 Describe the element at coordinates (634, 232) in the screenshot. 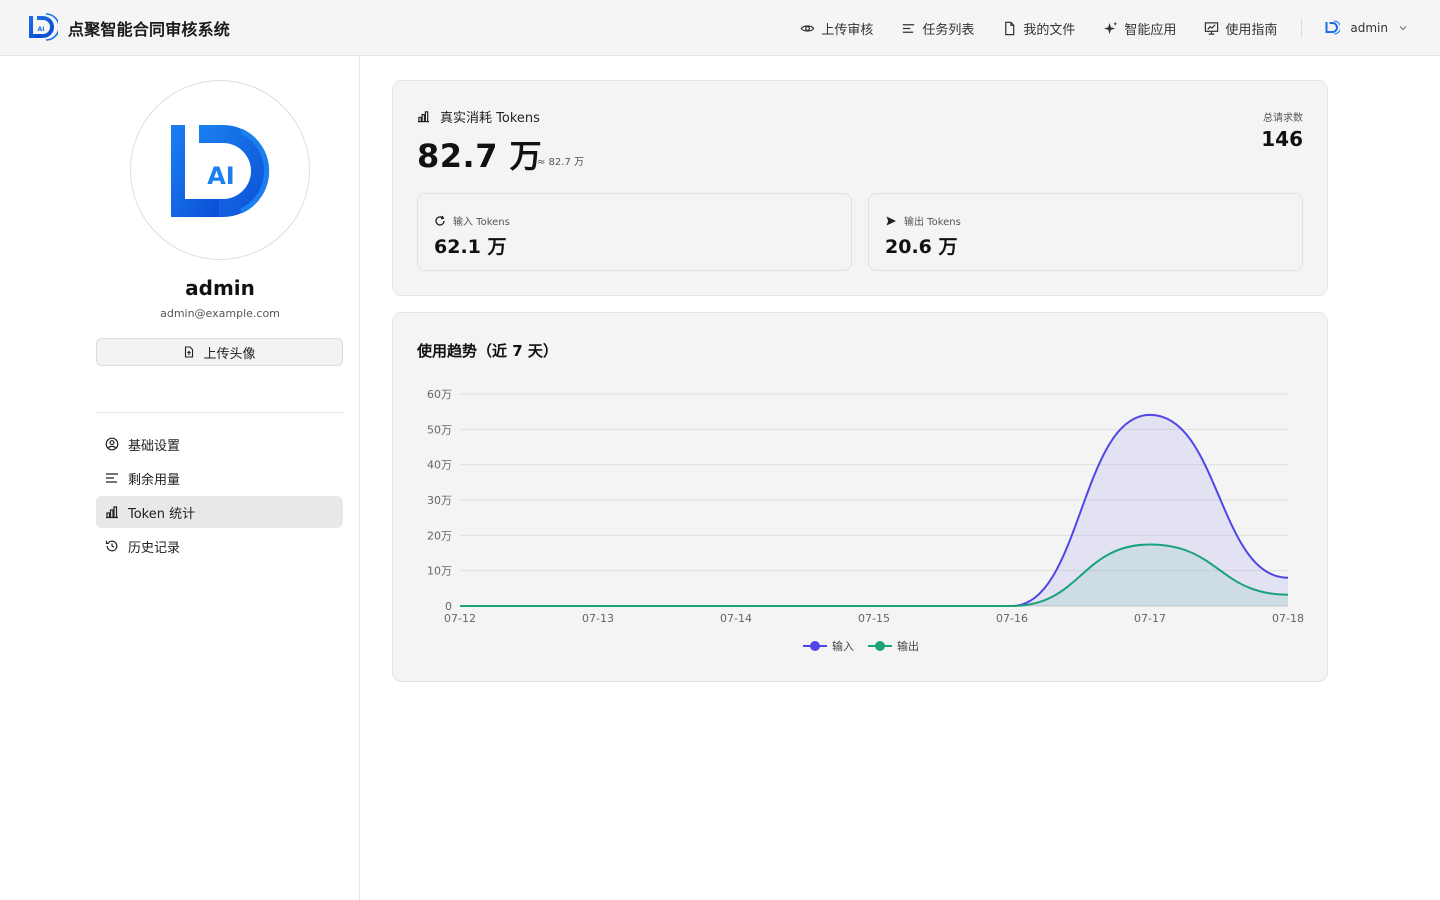

I see `input-tokens-card: 输入 Tokens 62.1 万` at that location.